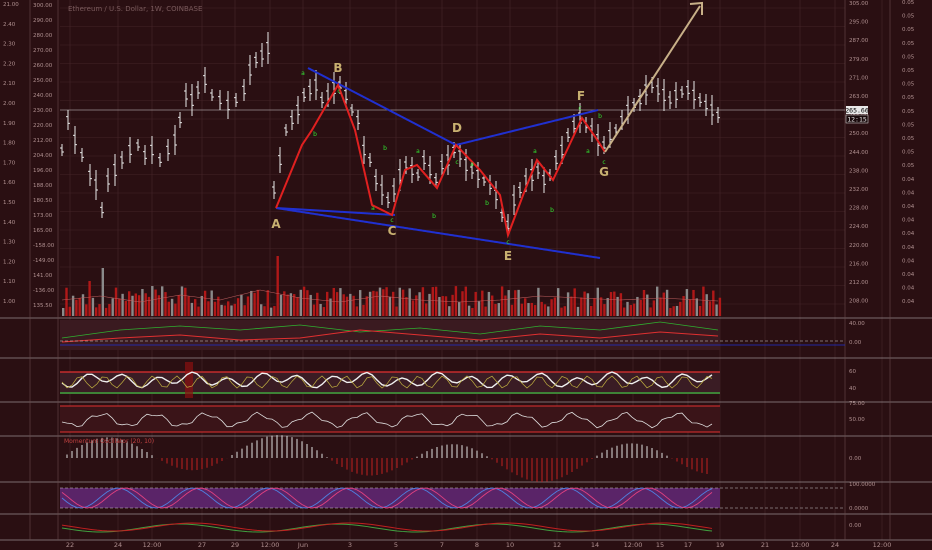 This screenshot has height=550, width=932. What do you see at coordinates (859, 283) in the screenshot?
I see `right-price-axis-label: 212.00` at bounding box center [859, 283].